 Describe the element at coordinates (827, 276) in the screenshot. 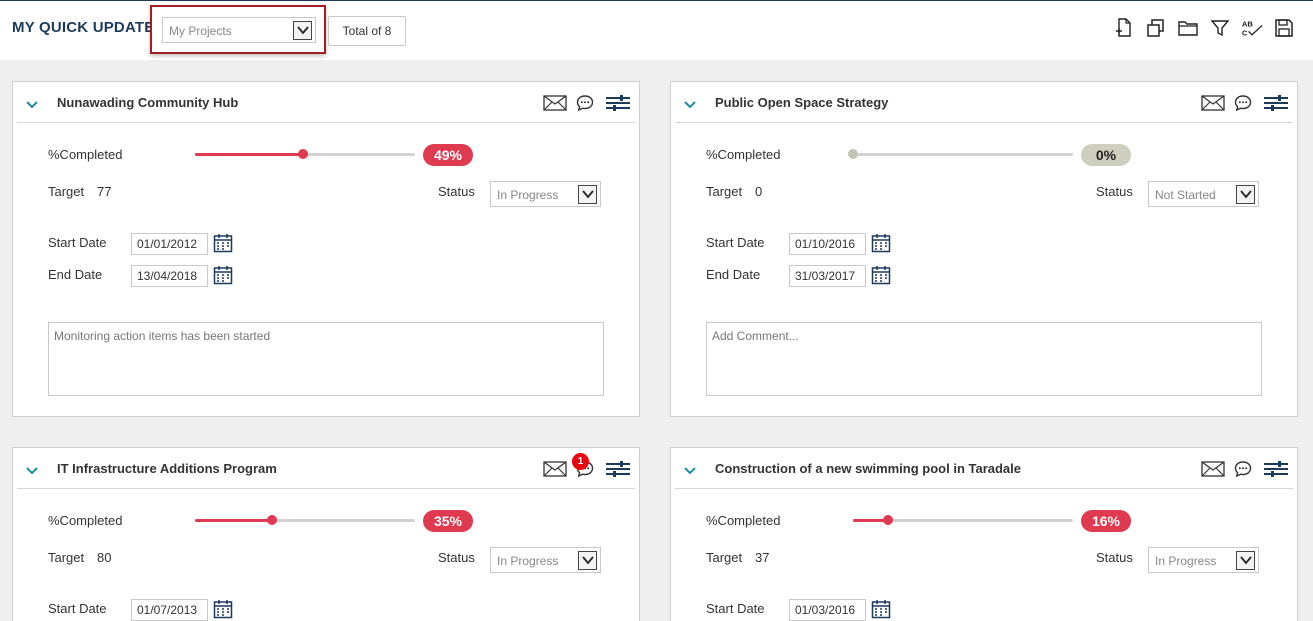

I see `end-date-input: 31/03/2017` at that location.